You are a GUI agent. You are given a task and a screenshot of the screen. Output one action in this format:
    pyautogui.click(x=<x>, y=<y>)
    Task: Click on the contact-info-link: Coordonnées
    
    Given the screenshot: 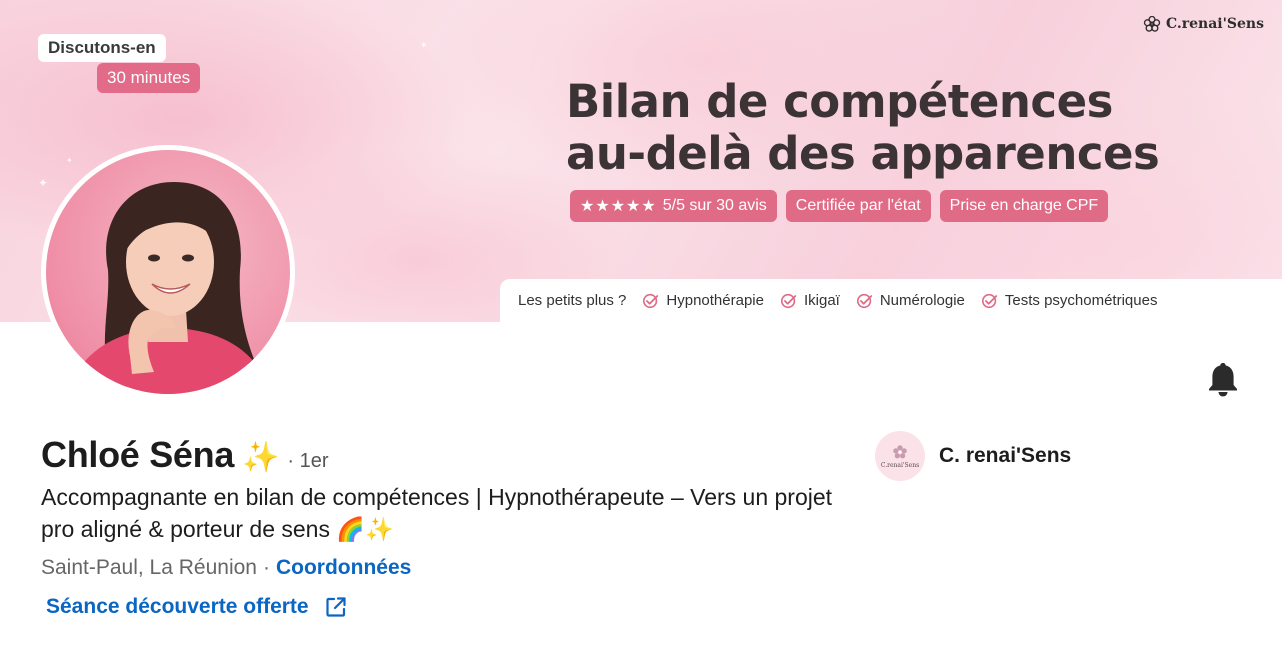 What is the action you would take?
    pyautogui.click(x=343, y=568)
    